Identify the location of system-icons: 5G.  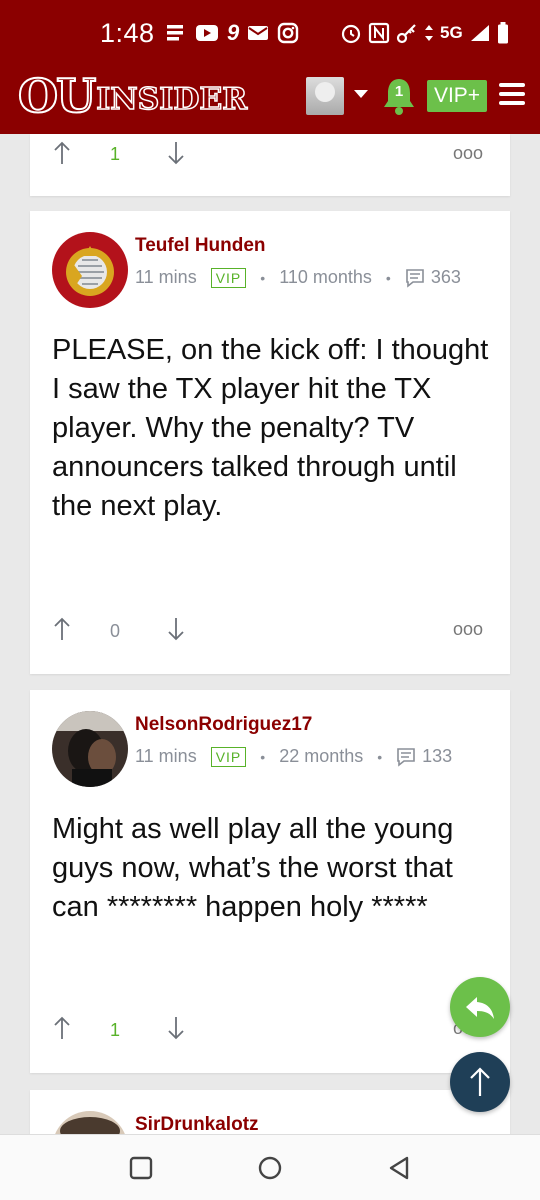
(424, 33).